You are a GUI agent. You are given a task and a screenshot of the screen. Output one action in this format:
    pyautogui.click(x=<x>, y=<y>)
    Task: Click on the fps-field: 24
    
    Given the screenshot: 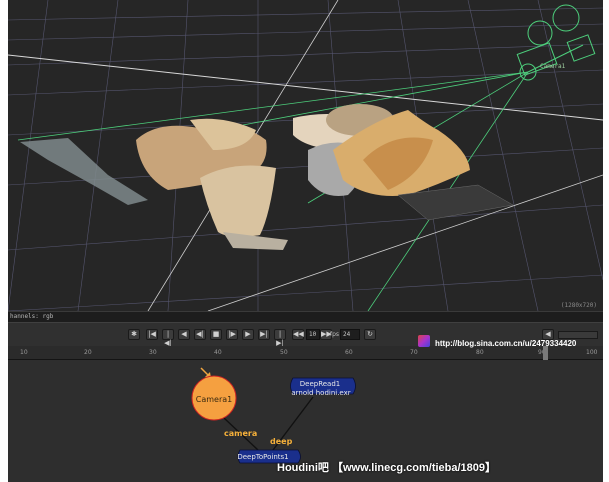 What is the action you would take?
    pyautogui.click(x=350, y=334)
    